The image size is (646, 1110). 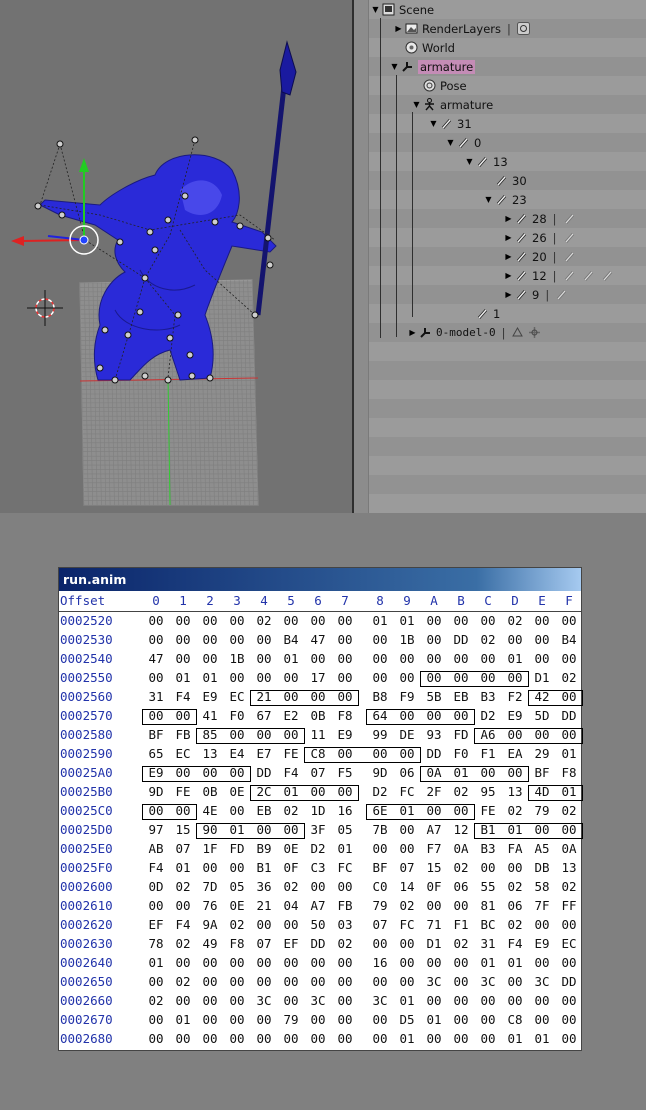 I want to click on hex-row: 00025C0 00 00 4E 00 EB 02 1D 16 6E 01 00 00 FE 02 79 02, so click(x=320, y=812).